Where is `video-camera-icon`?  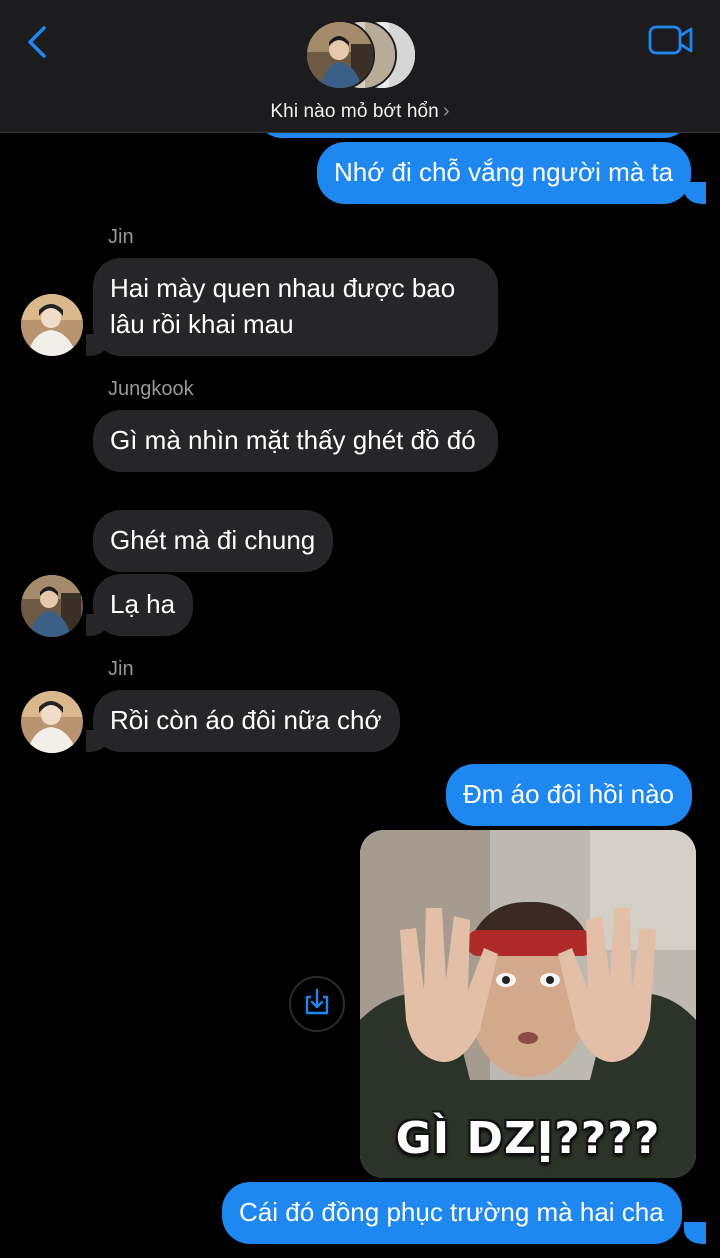
video-camera-icon is located at coordinates (670, 40).